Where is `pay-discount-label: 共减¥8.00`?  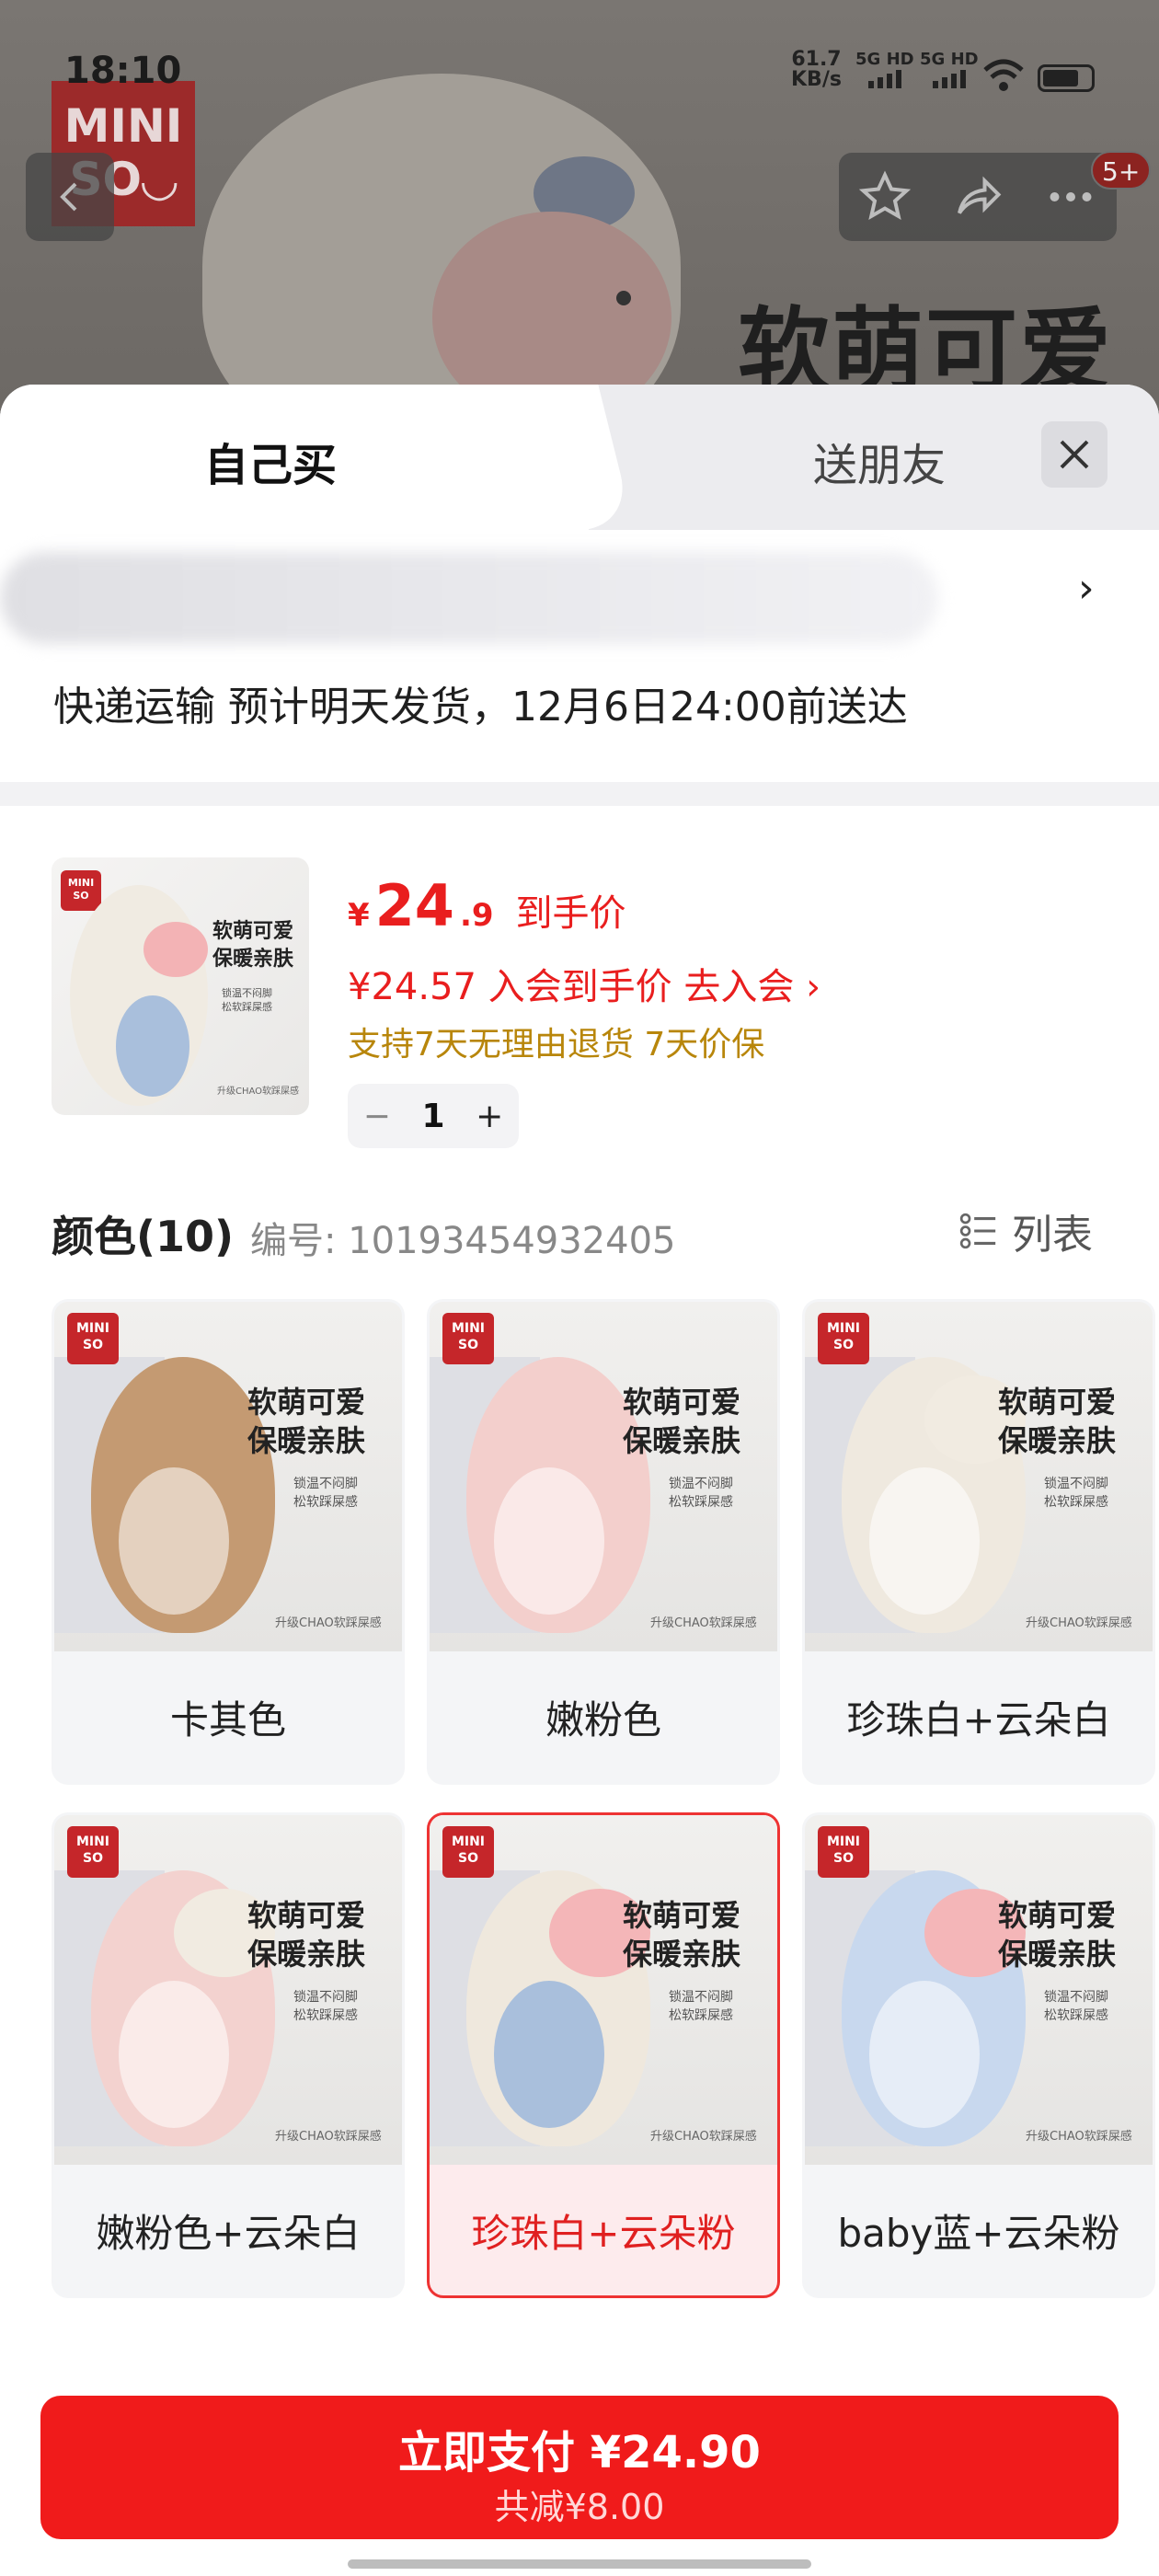
pay-discount-label: 共减¥8.00 is located at coordinates (579, 2507).